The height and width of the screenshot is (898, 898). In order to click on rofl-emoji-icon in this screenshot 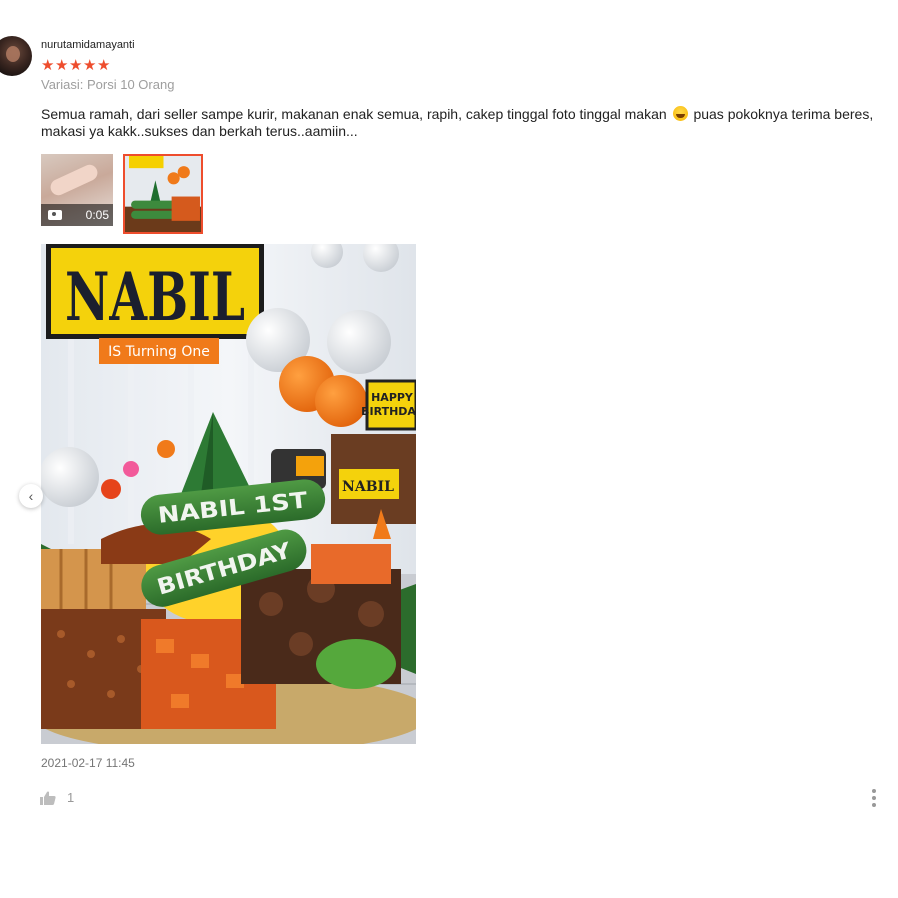, I will do `click(680, 113)`.